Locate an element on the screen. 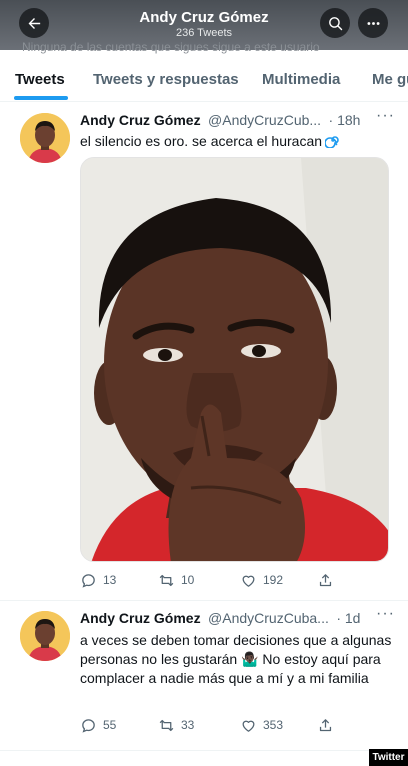 The width and height of the screenshot is (408, 766). retweet-count: 10 is located at coordinates (188, 580).